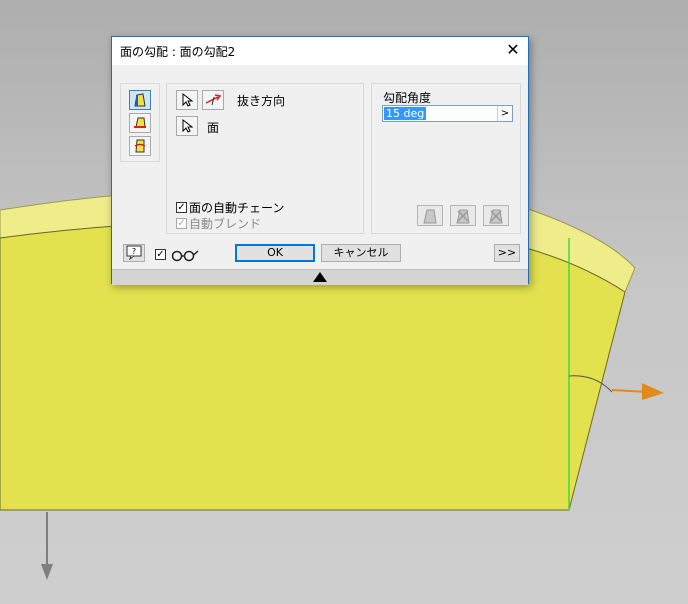 The width and height of the screenshot is (688, 604). I want to click on more-button: >>, so click(507, 253).